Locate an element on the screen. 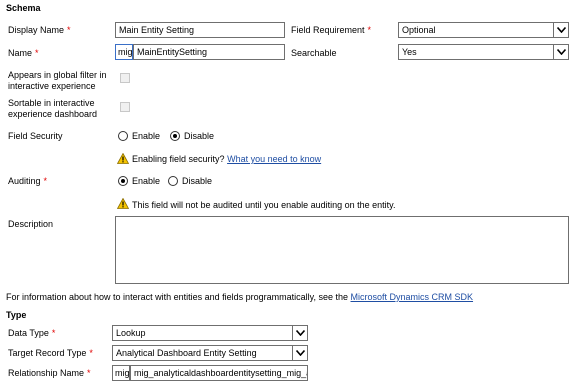 The width and height of the screenshot is (575, 391). sortable-label-line1: Sortable in interactive is located at coordinates (51, 103).